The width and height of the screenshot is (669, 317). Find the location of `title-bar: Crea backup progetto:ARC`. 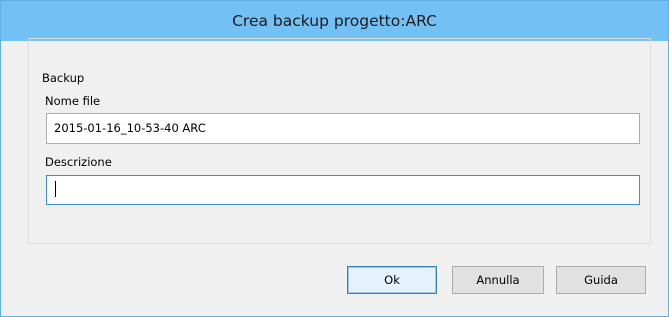

title-bar: Crea backup progetto:ARC is located at coordinates (334, 21).